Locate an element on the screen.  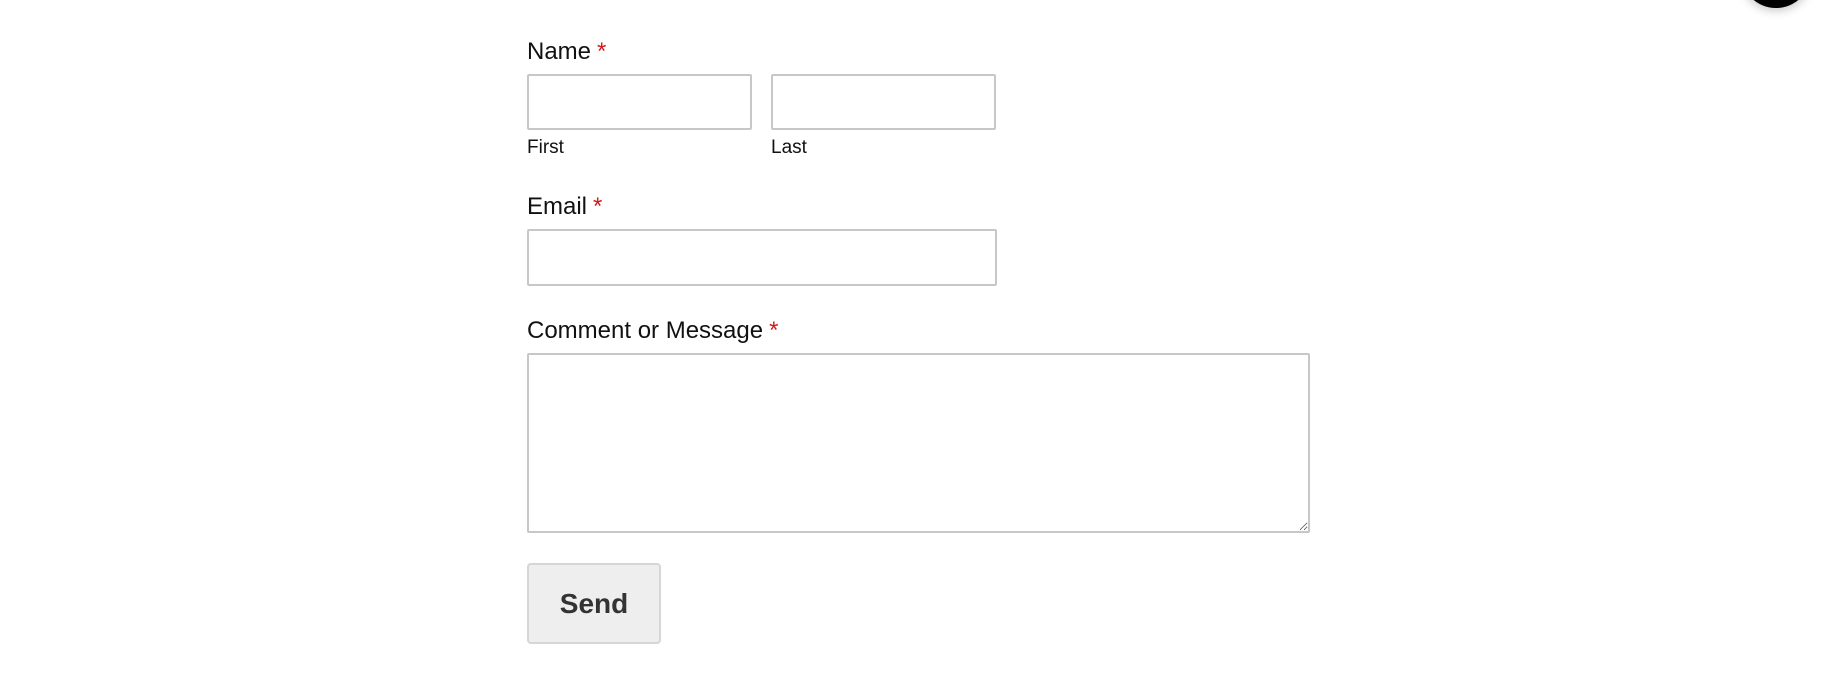
message-textarea is located at coordinates (918, 443).